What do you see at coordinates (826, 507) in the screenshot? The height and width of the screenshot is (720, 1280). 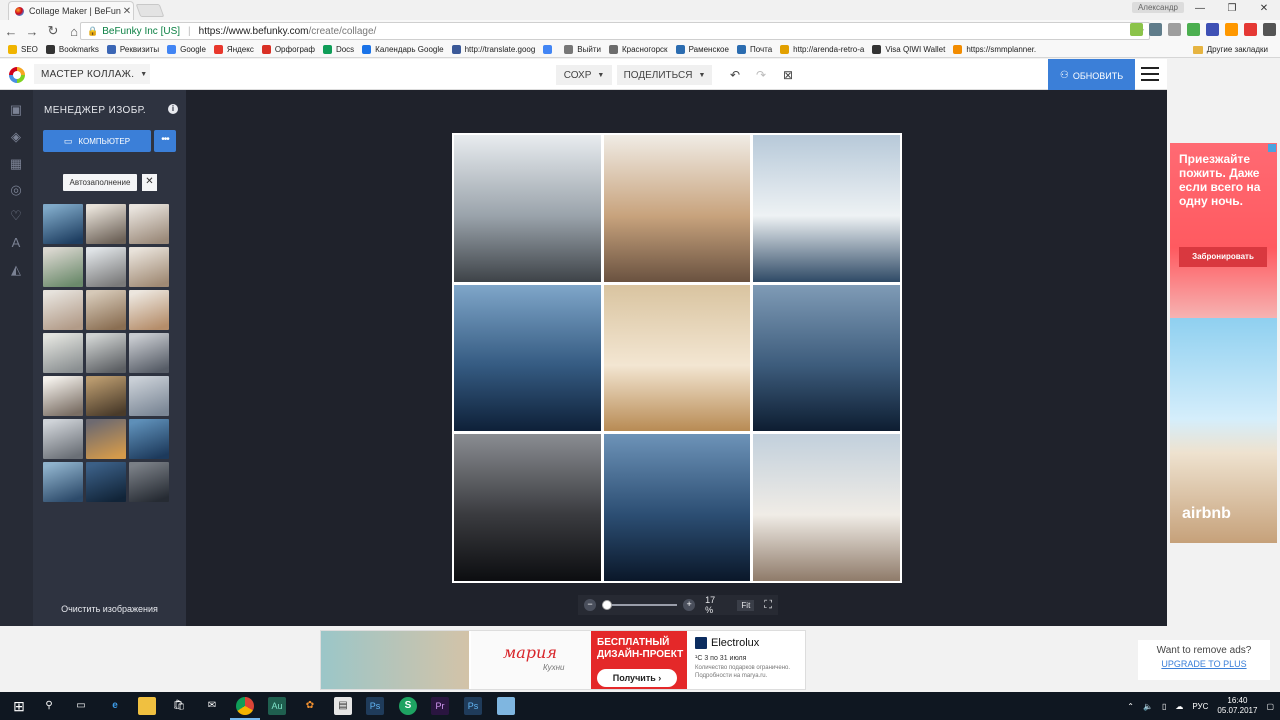 I see `collage-cell-photo-bouquet-feet` at bounding box center [826, 507].